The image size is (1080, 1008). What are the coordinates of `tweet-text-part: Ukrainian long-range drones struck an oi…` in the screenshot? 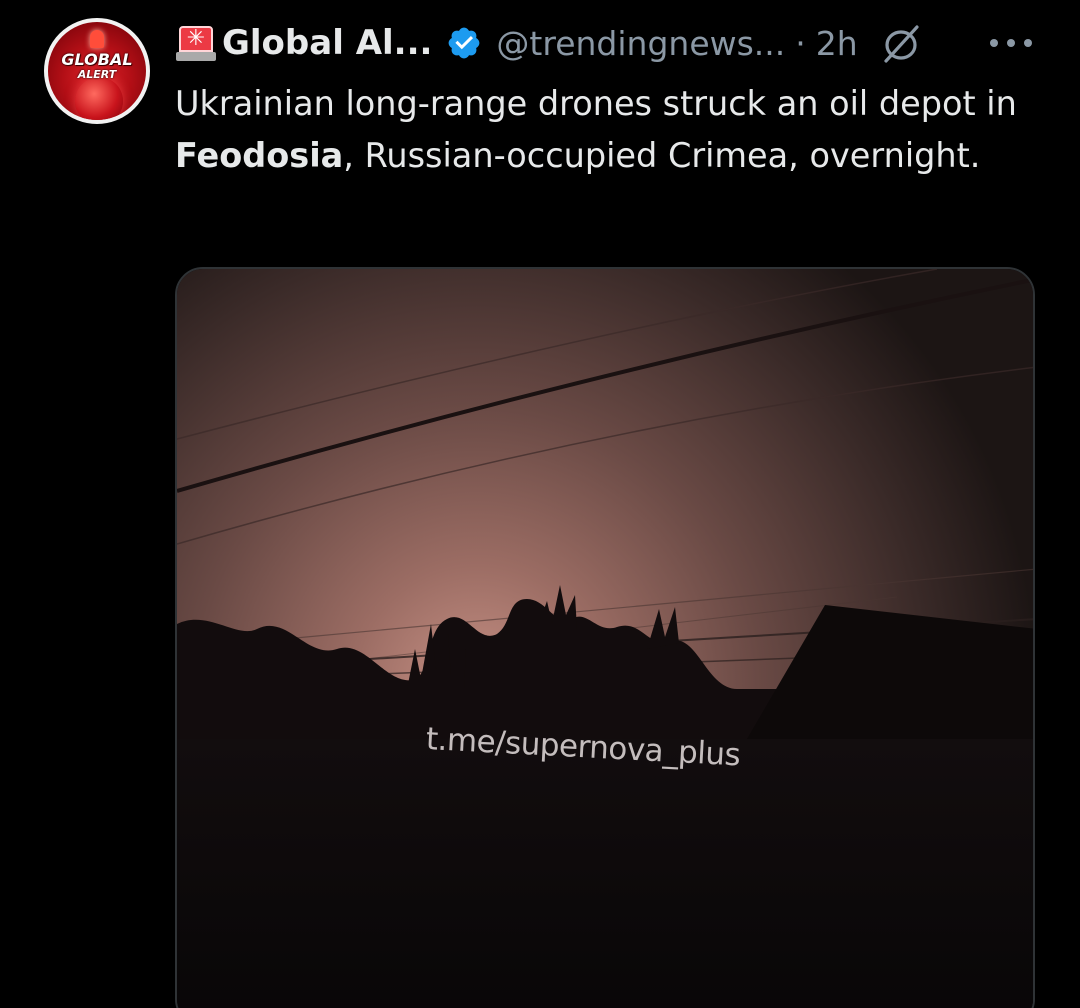 It's located at (596, 103).